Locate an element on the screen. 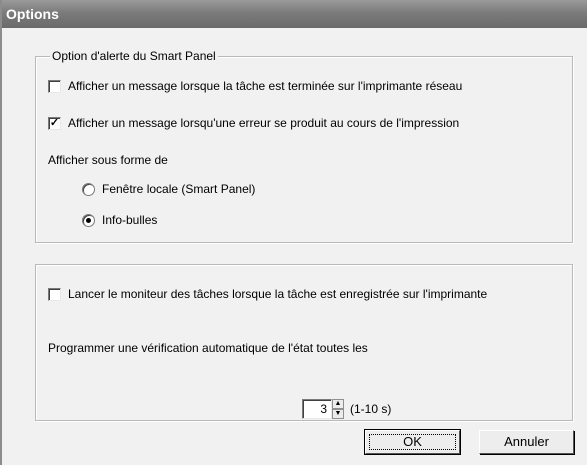 This screenshot has width=587, height=465. stepper-down-icon: ▼ is located at coordinates (338, 414).